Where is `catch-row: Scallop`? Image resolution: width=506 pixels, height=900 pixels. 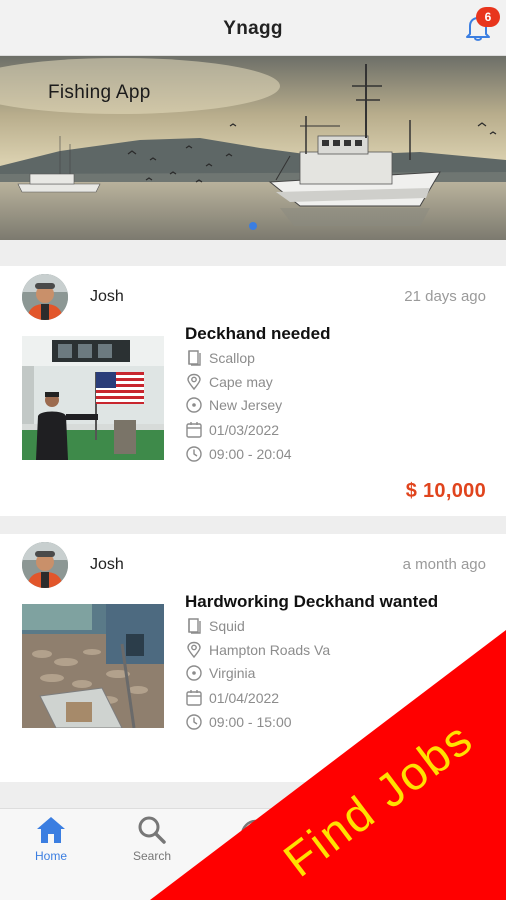
catch-row: Scallop is located at coordinates (335, 359).